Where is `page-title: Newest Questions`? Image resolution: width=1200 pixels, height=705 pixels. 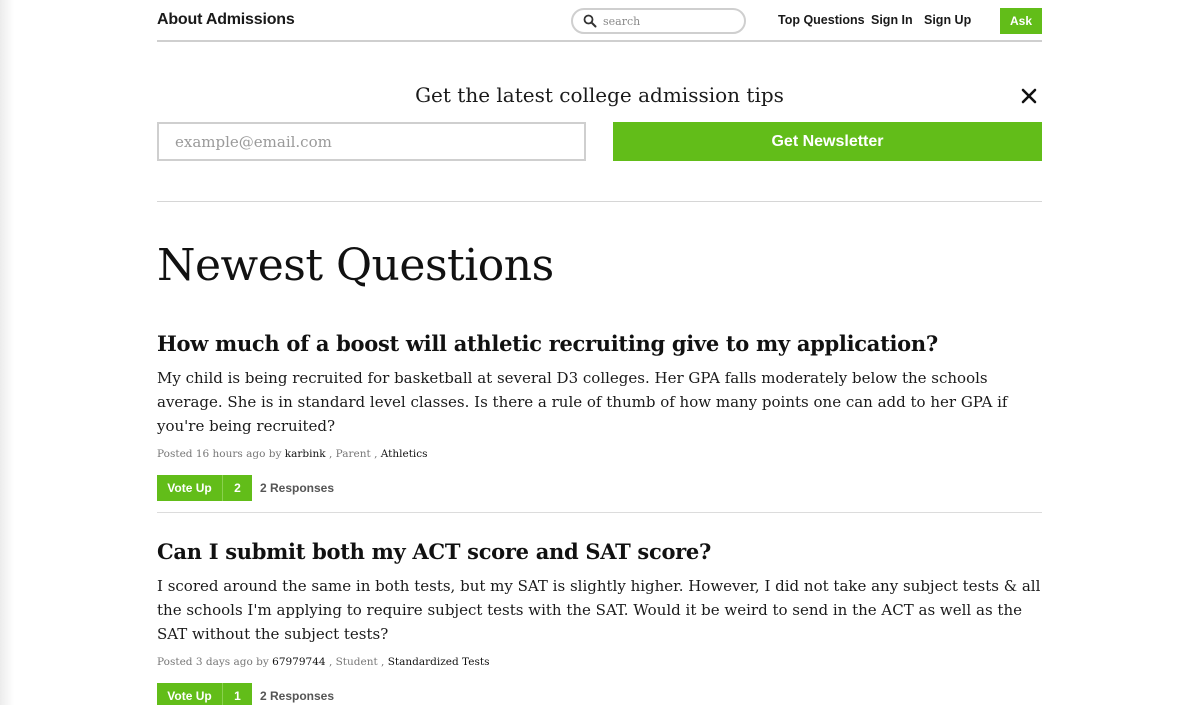 page-title: Newest Questions is located at coordinates (355, 265).